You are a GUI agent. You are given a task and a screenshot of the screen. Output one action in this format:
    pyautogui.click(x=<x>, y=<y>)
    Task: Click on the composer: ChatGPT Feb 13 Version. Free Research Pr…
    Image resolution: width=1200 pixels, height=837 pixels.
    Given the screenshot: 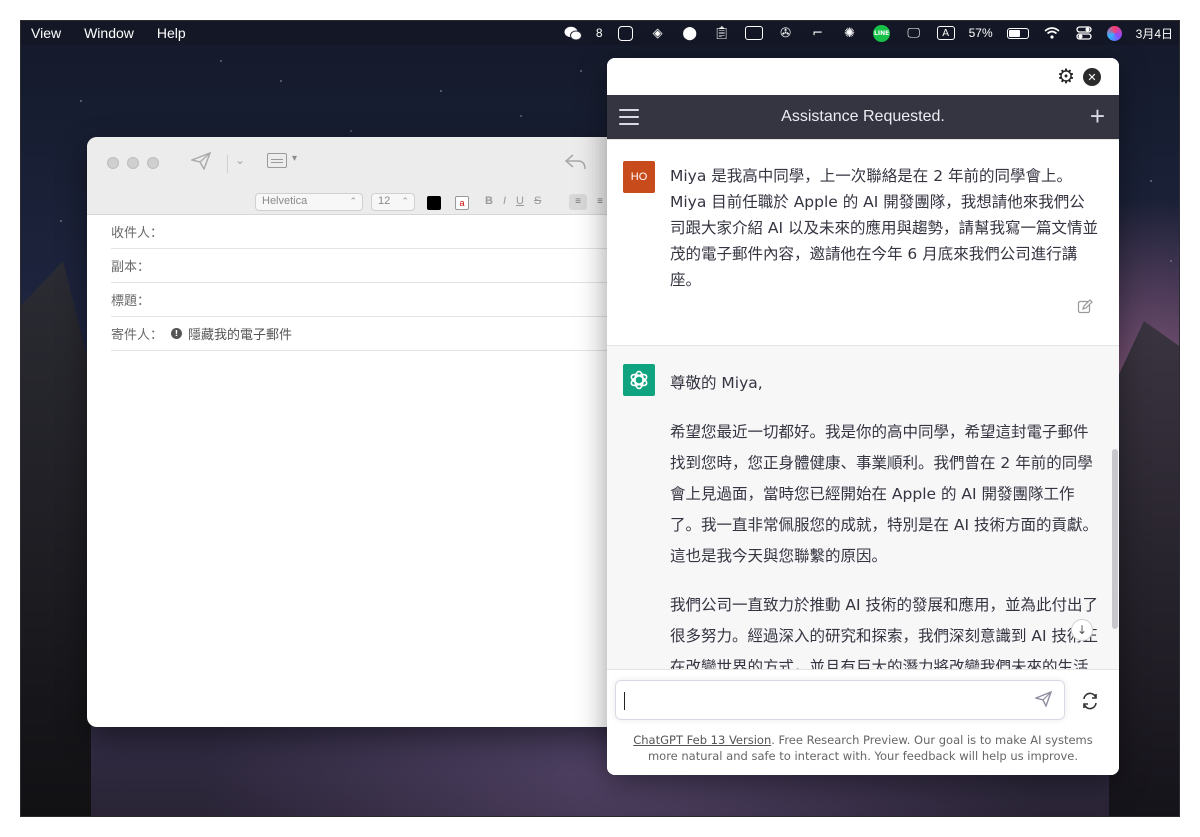 What is the action you would take?
    pyautogui.click(x=863, y=722)
    